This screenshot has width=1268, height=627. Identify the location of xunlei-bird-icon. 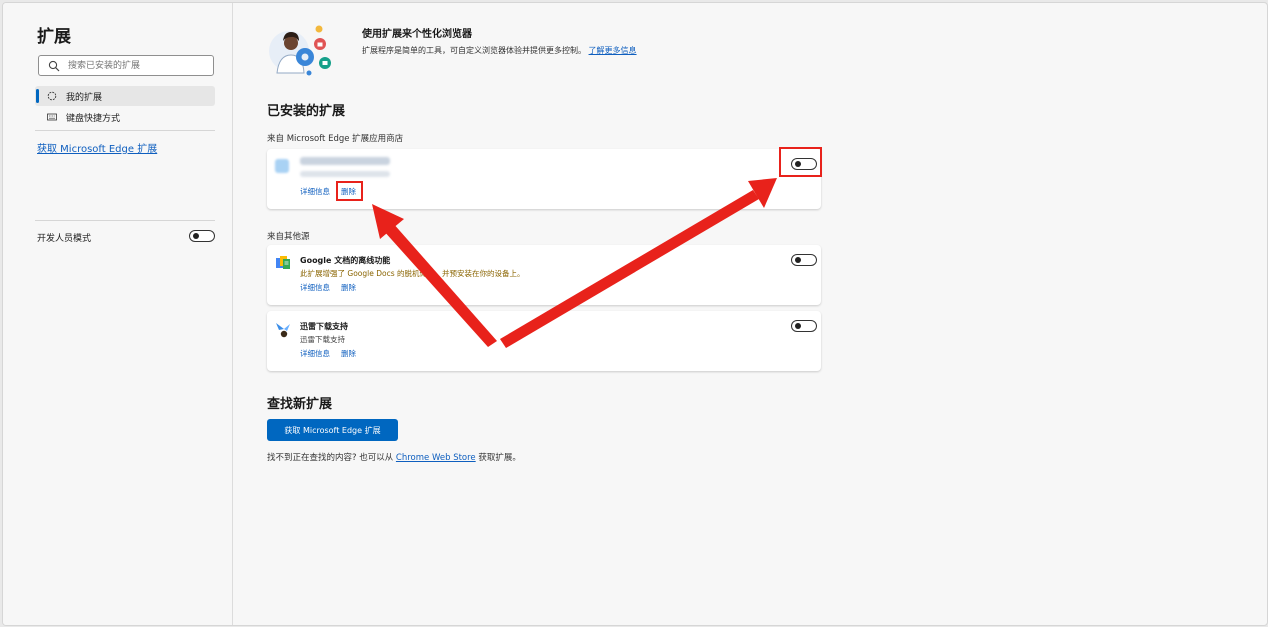
(283, 330).